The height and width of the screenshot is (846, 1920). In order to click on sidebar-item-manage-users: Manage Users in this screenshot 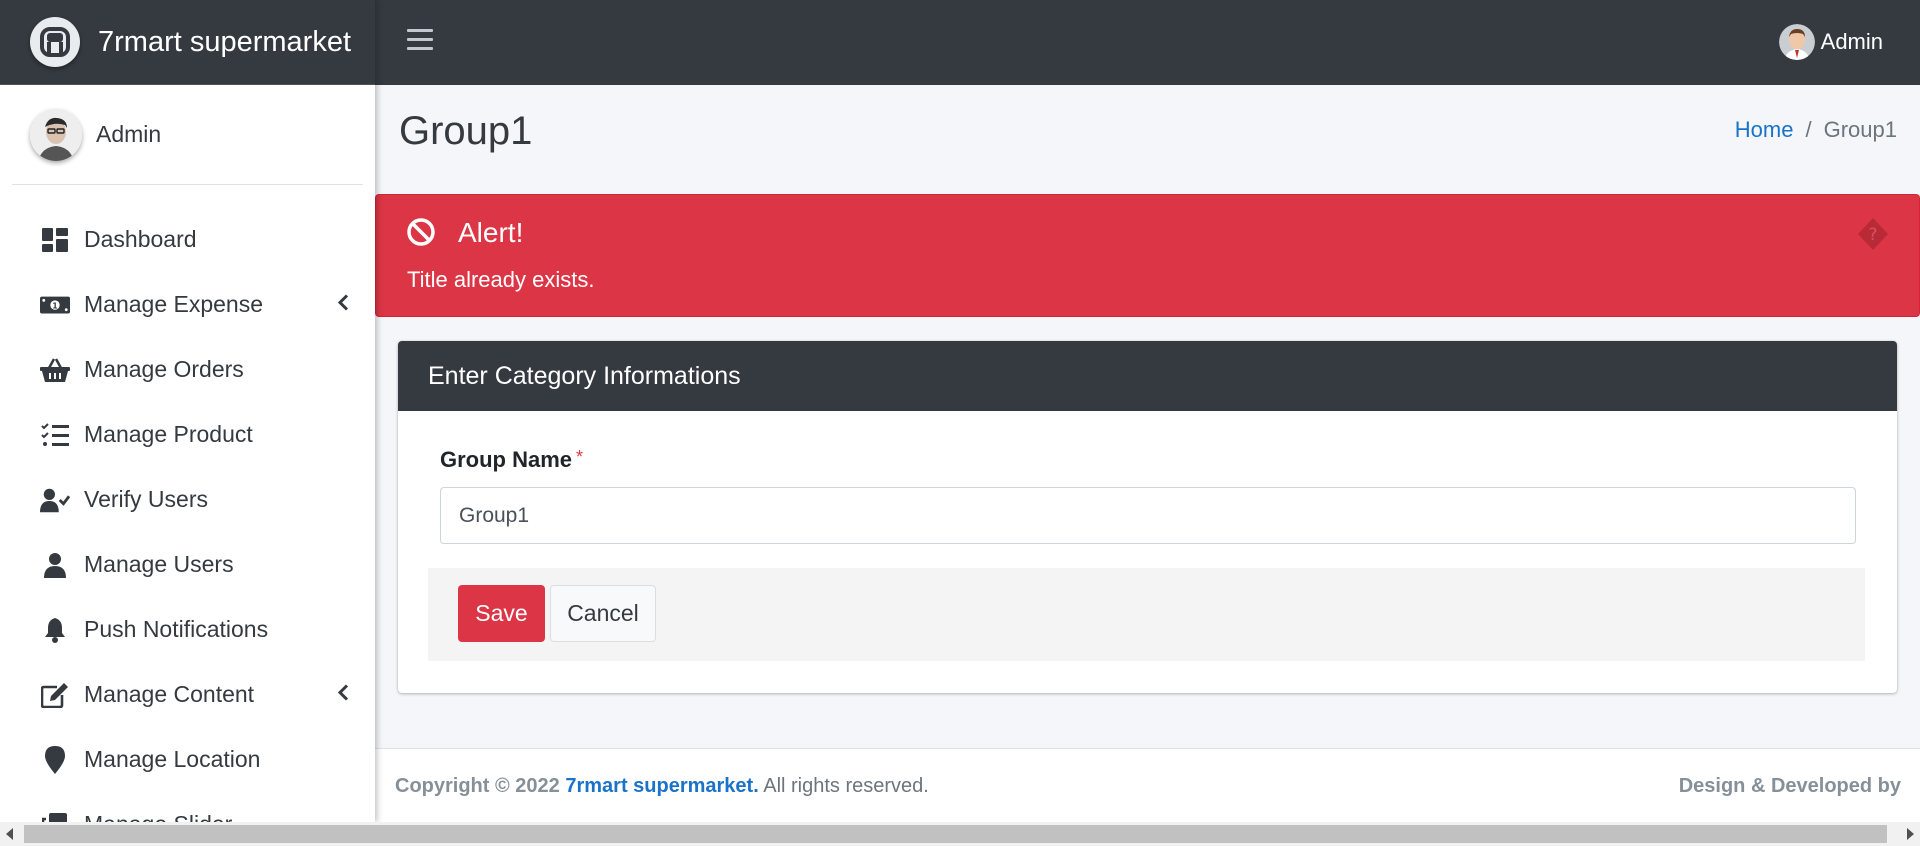, I will do `click(187, 564)`.